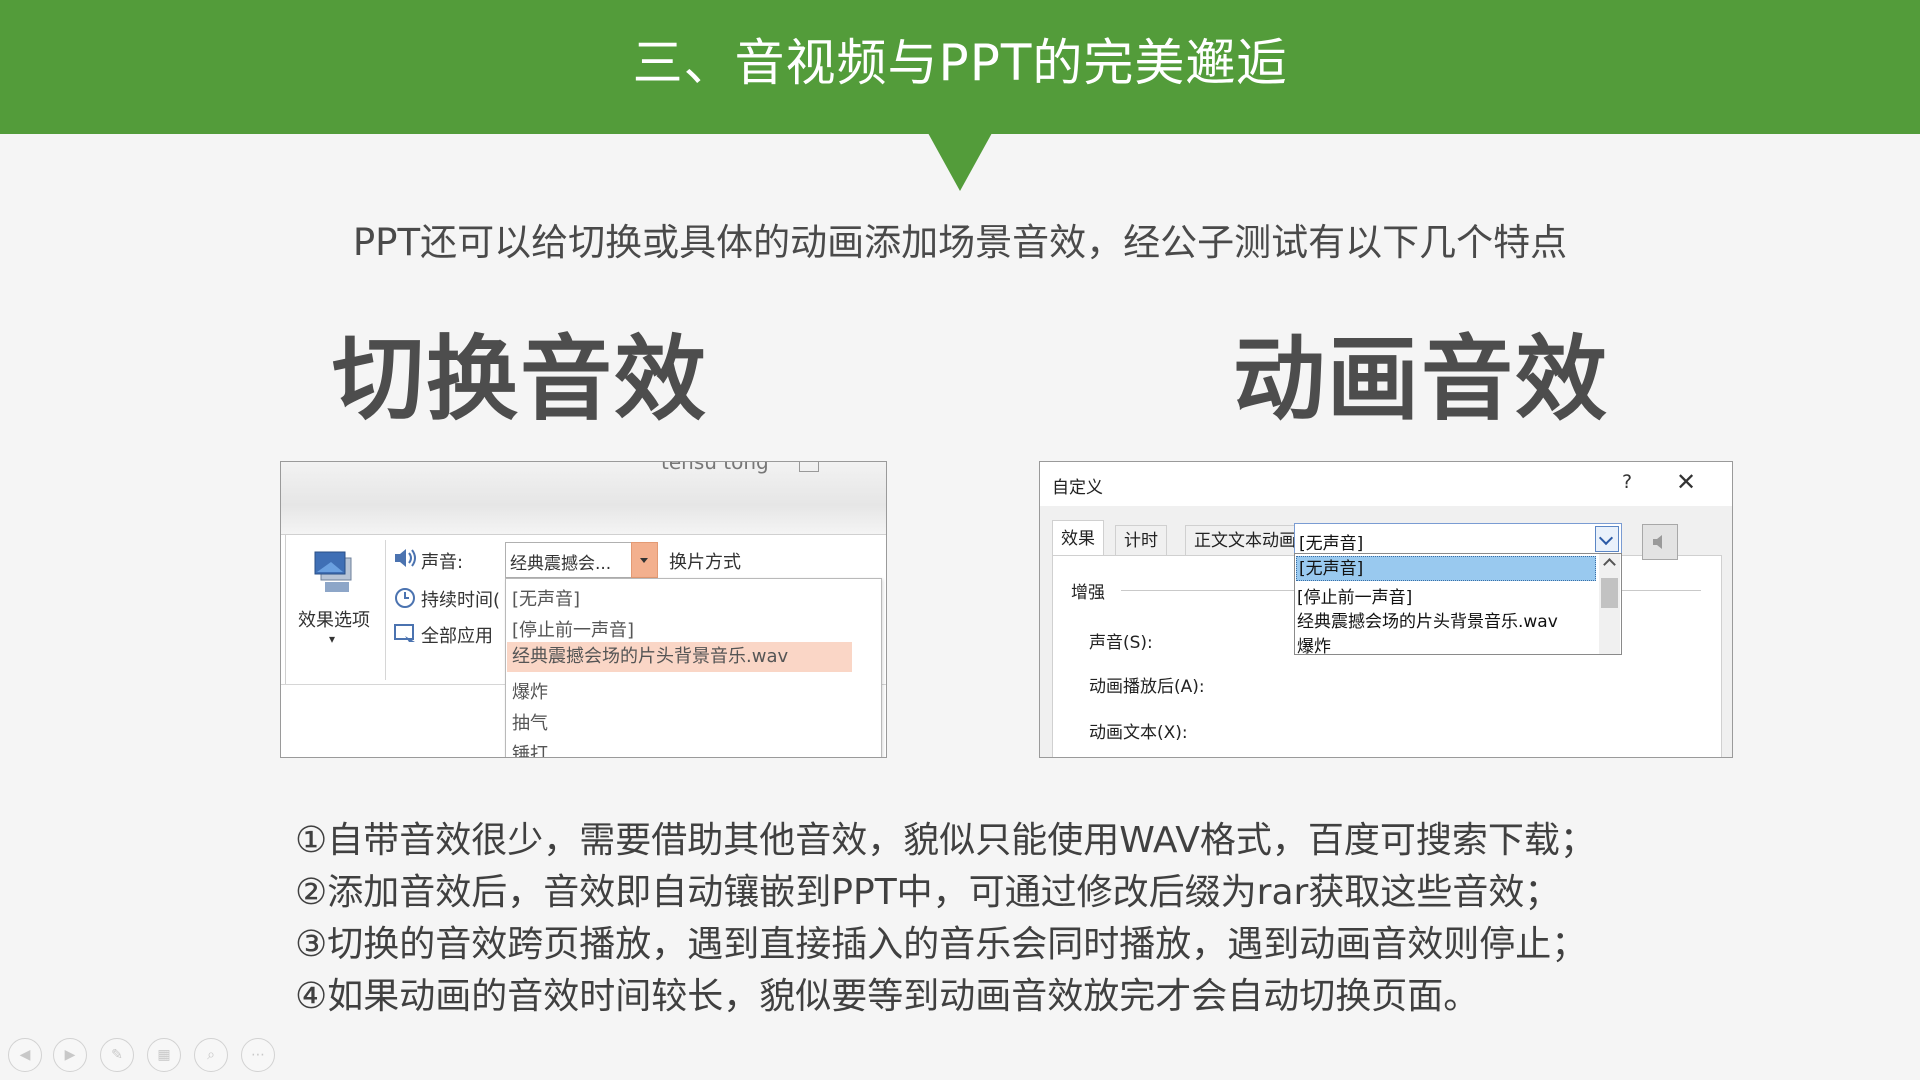  I want to click on close-icon: ✕, so click(1686, 482).